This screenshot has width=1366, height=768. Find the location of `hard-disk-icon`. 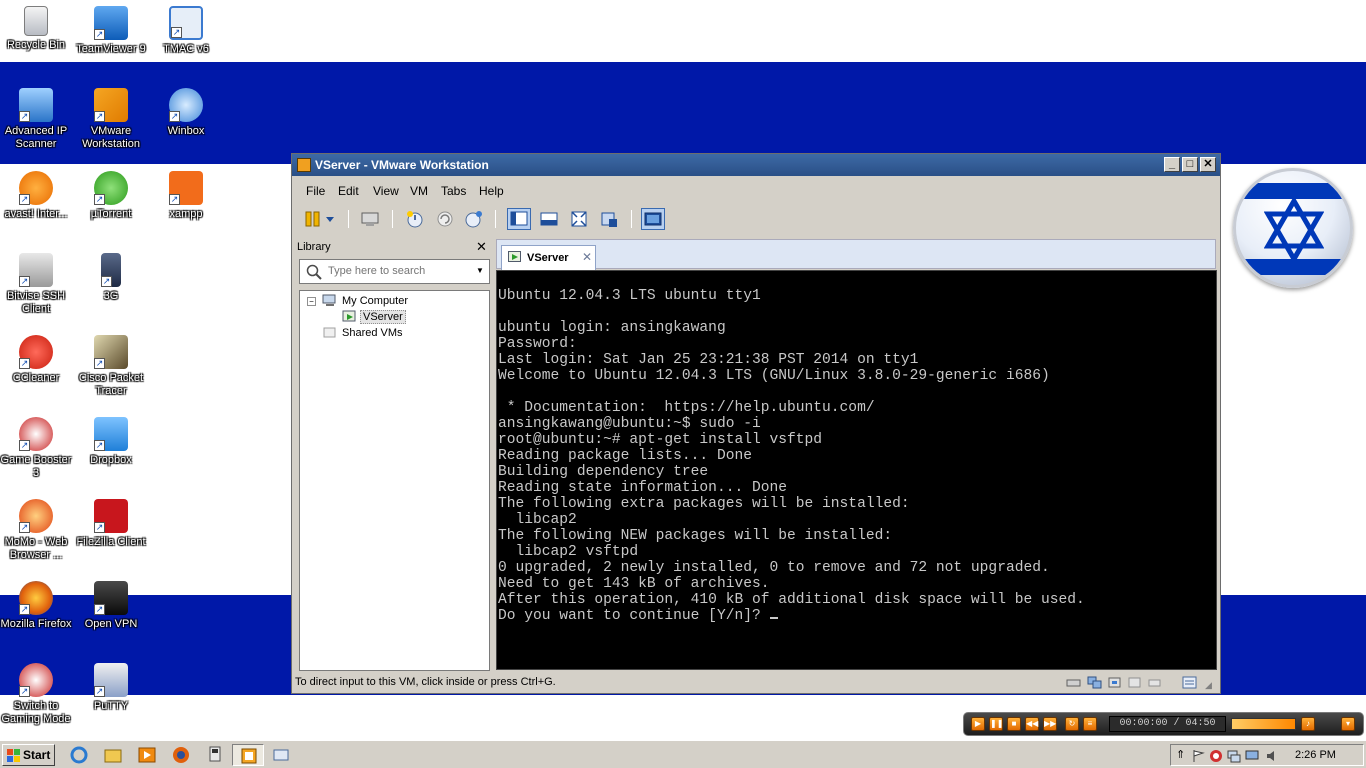

hard-disk-icon is located at coordinates (1073, 682).